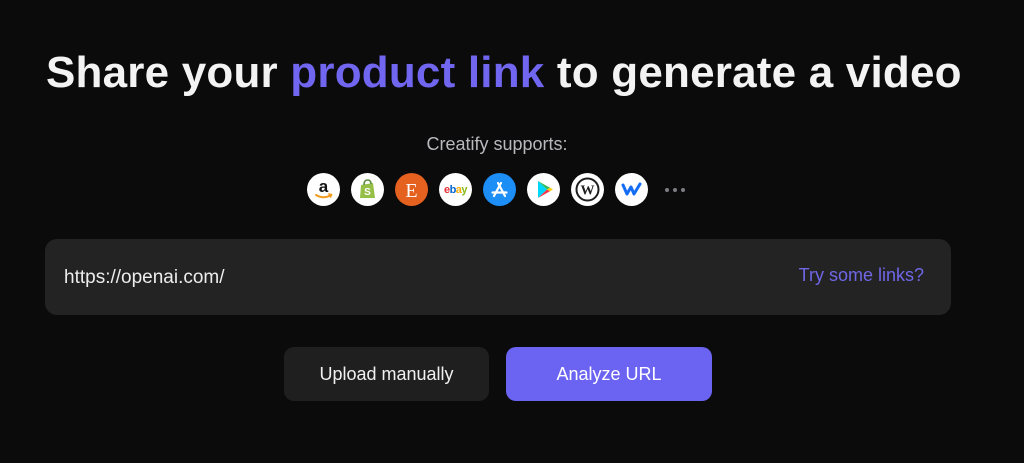 This screenshot has height=463, width=1024. Describe the element at coordinates (417, 72) in the screenshot. I see `title-accent: product link` at that location.